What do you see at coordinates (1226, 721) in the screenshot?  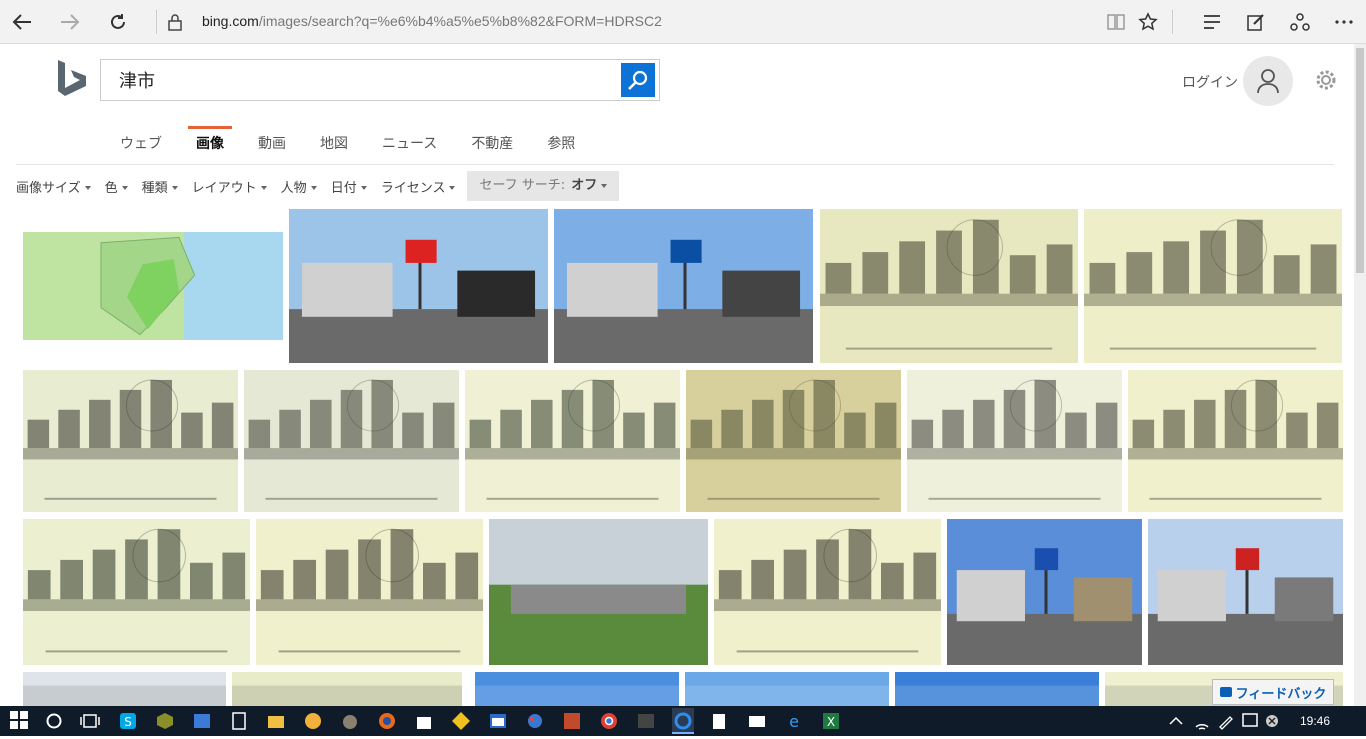 I see `pen-icon` at bounding box center [1226, 721].